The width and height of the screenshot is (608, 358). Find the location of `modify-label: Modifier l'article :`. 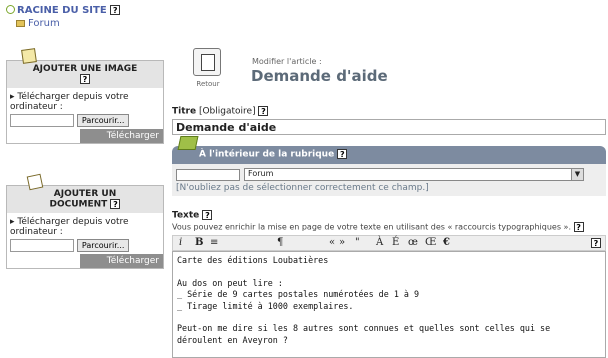

modify-label: Modifier l'article : is located at coordinates (287, 61).